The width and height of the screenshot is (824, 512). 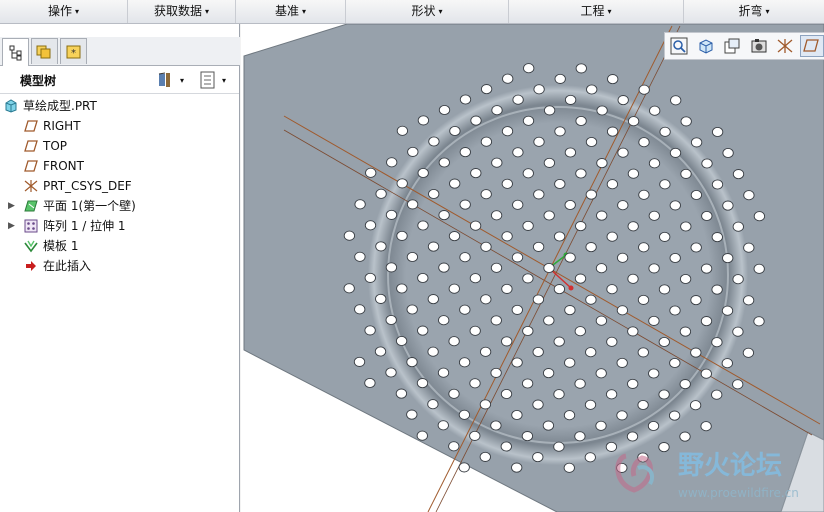 What do you see at coordinates (427, 11) in the screenshot?
I see `menu-shapes: 形状 ▾` at bounding box center [427, 11].